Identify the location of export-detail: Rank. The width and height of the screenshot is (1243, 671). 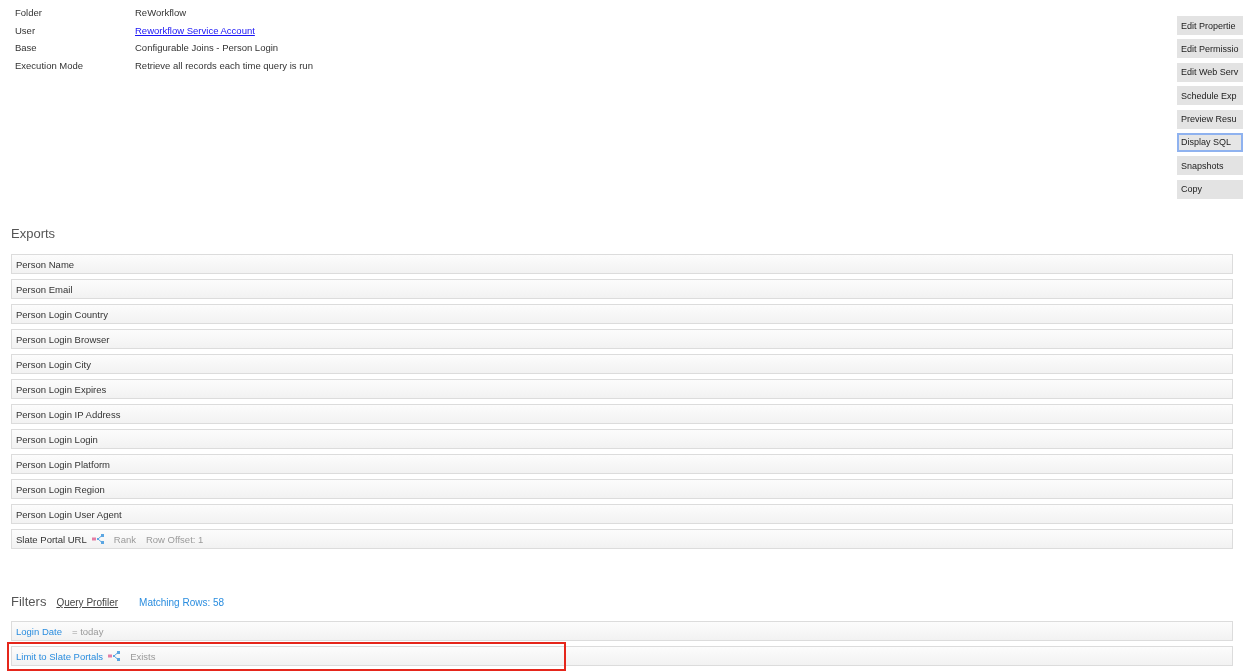
(124, 539).